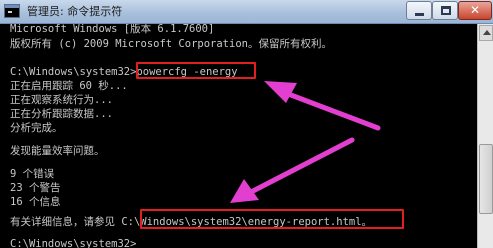 The image size is (493, 248). I want to click on arrow-to-report-path, so click(292, 170).